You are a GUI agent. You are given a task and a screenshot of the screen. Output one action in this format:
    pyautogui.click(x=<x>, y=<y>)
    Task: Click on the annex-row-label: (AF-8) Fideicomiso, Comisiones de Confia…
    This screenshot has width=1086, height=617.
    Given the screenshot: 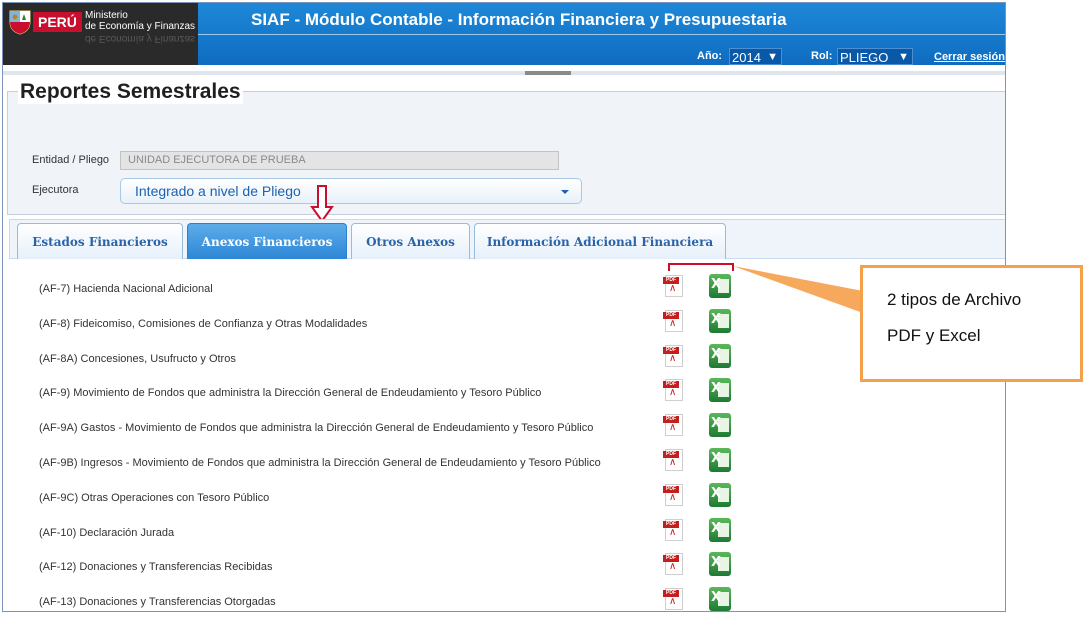 What is the action you would take?
    pyautogui.click(x=203, y=323)
    